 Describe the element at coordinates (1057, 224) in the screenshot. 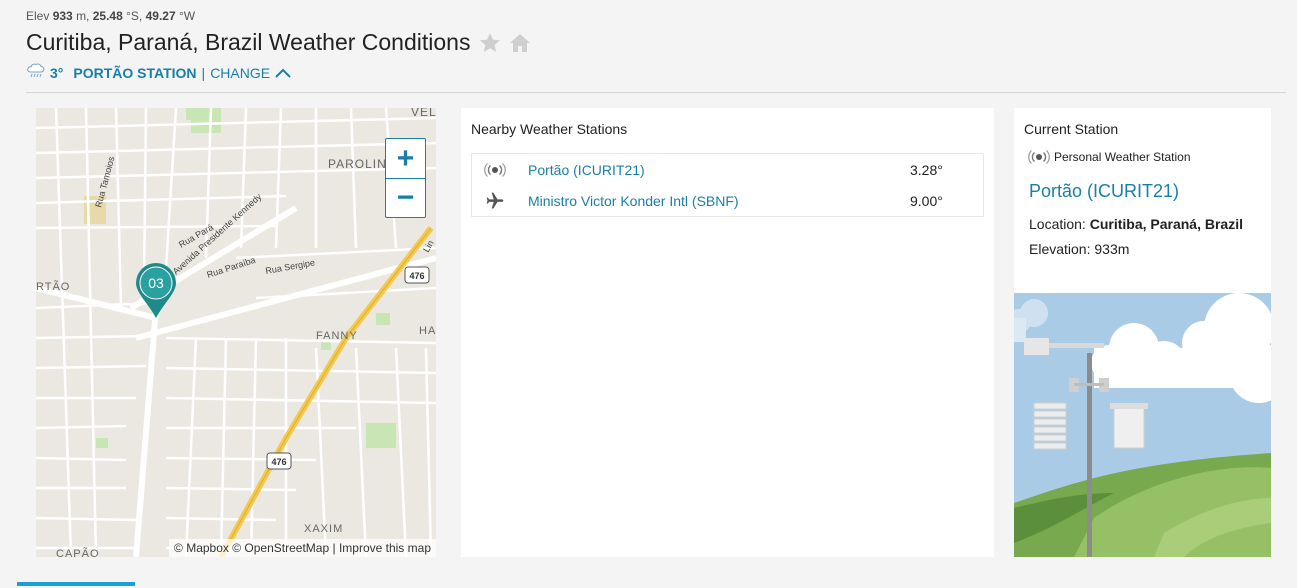

I see `location-label: Location:` at that location.